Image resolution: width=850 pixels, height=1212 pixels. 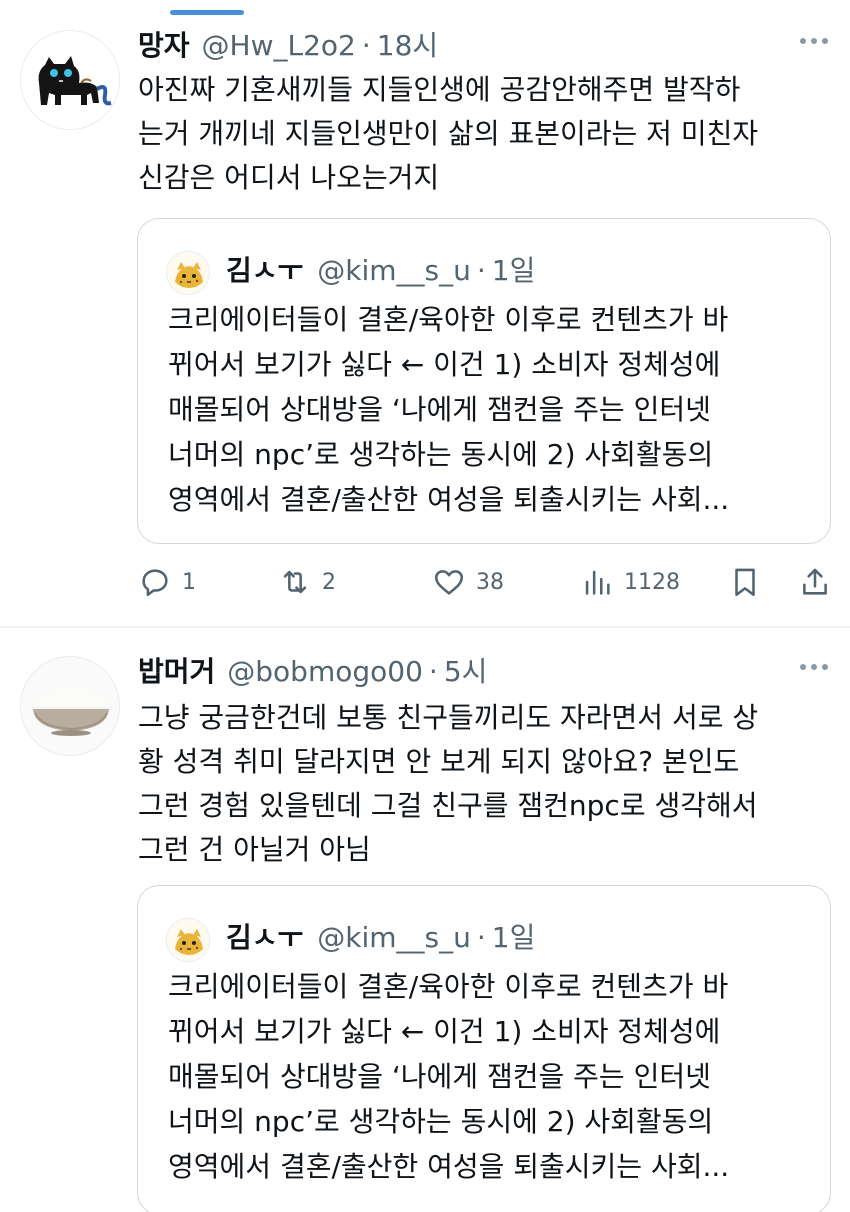 I want to click on author-name: 밥머거, so click(x=176, y=670).